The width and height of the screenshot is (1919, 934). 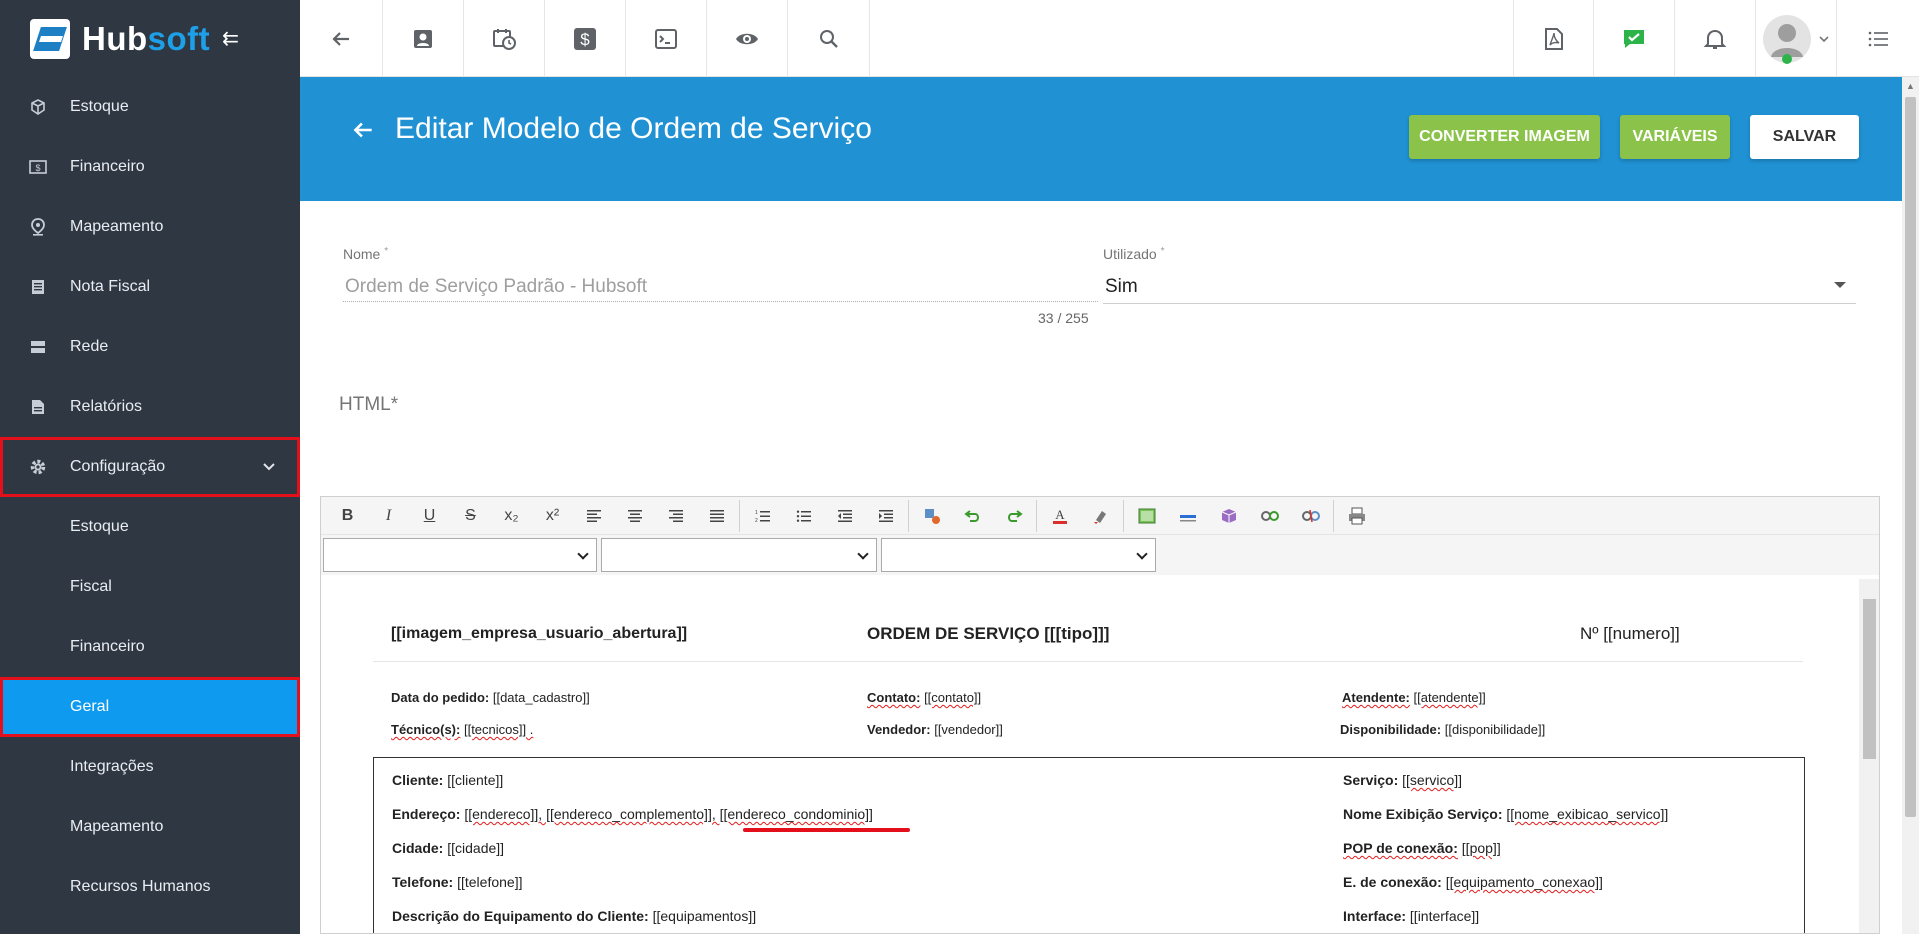 What do you see at coordinates (150, 227) in the screenshot?
I see `sidebar-item-mapeamento: Mapeamento` at bounding box center [150, 227].